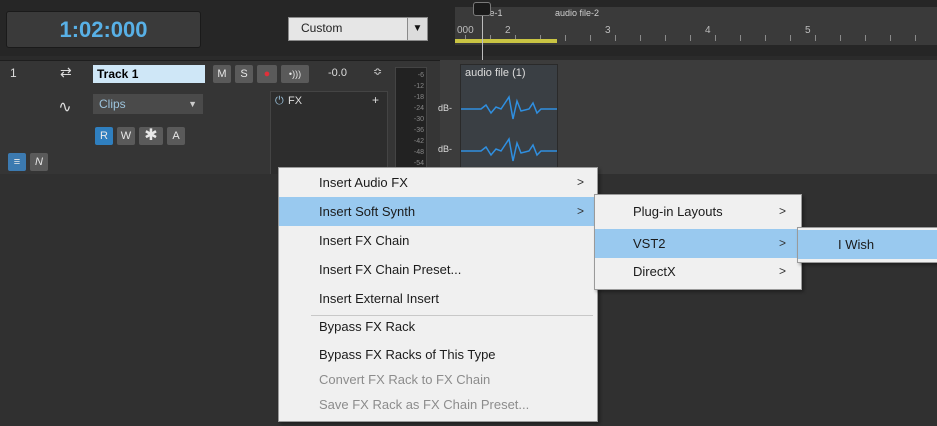 This screenshot has height=426, width=937. What do you see at coordinates (437, 182) in the screenshot?
I see `menu-item-insert-audio-fx: Insert Audio FX >` at bounding box center [437, 182].